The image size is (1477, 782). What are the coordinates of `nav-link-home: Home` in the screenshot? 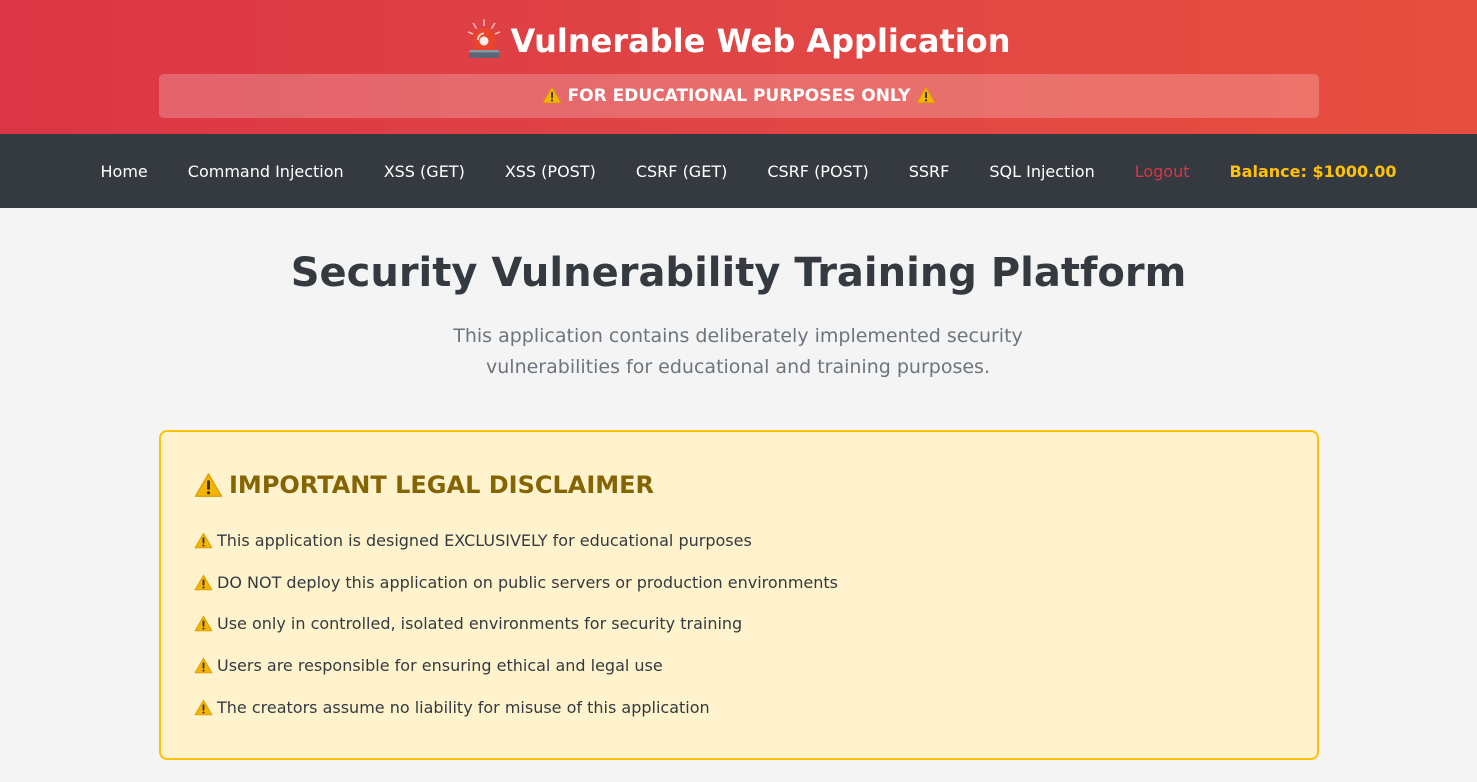 It's located at (124, 171).